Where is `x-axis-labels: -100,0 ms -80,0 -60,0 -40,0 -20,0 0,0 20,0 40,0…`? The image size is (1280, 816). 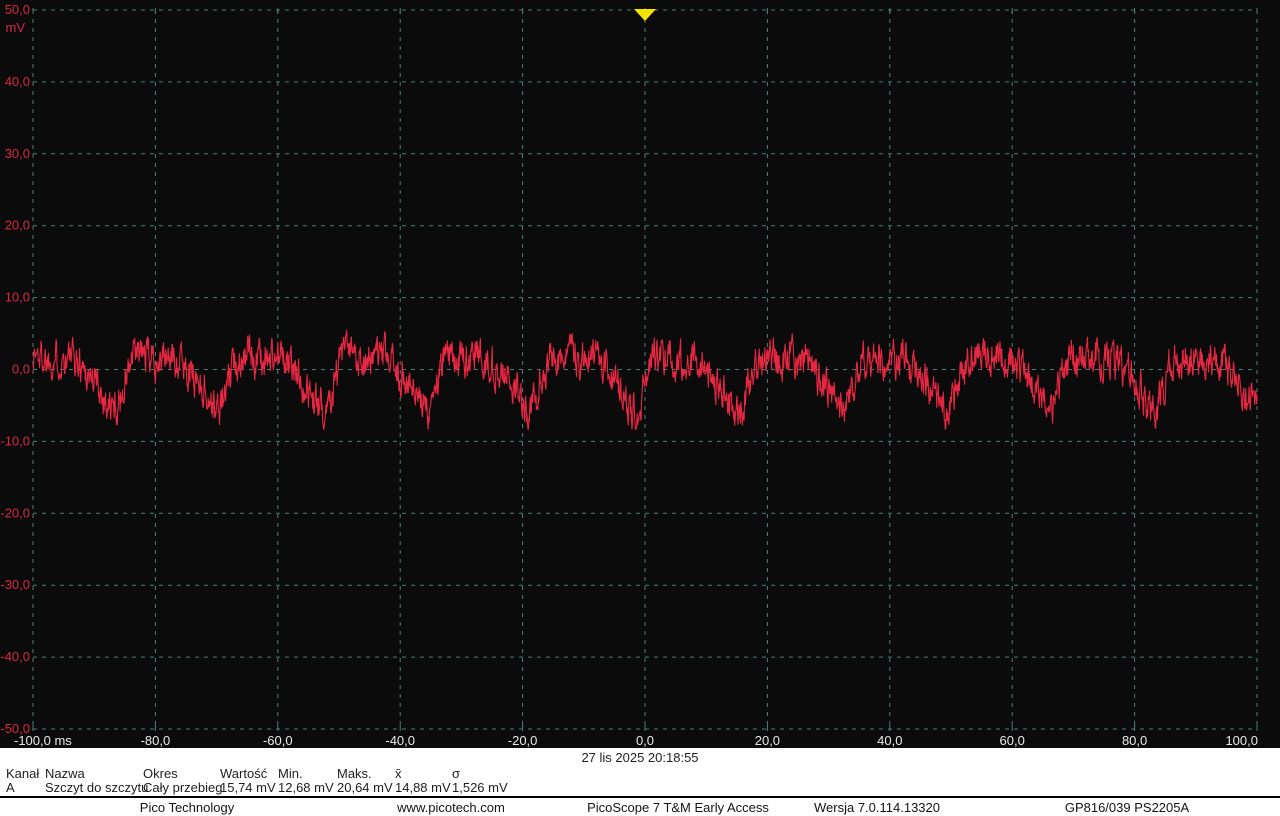
x-axis-labels: -100,0 ms -80,0 -60,0 -40,0 -20,0 0,0 20,0 40,0… is located at coordinates (636, 740).